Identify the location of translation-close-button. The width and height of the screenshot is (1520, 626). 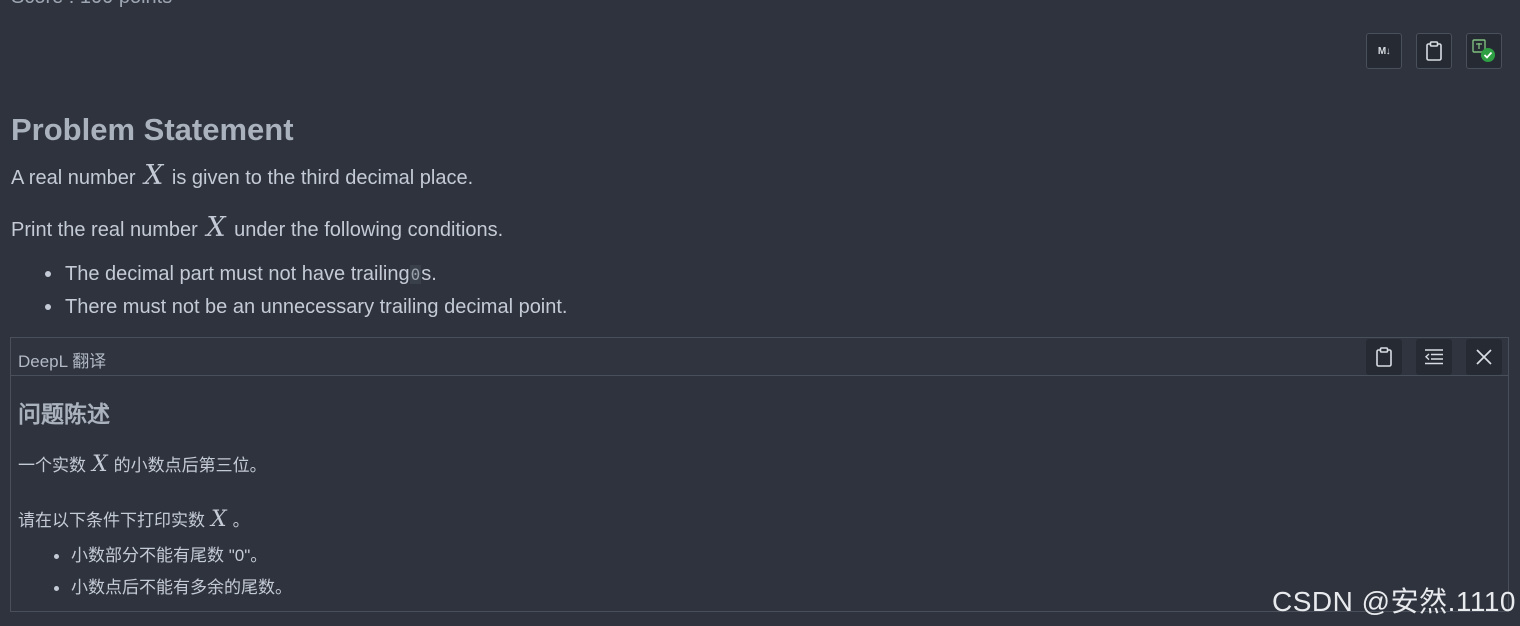
(1484, 357).